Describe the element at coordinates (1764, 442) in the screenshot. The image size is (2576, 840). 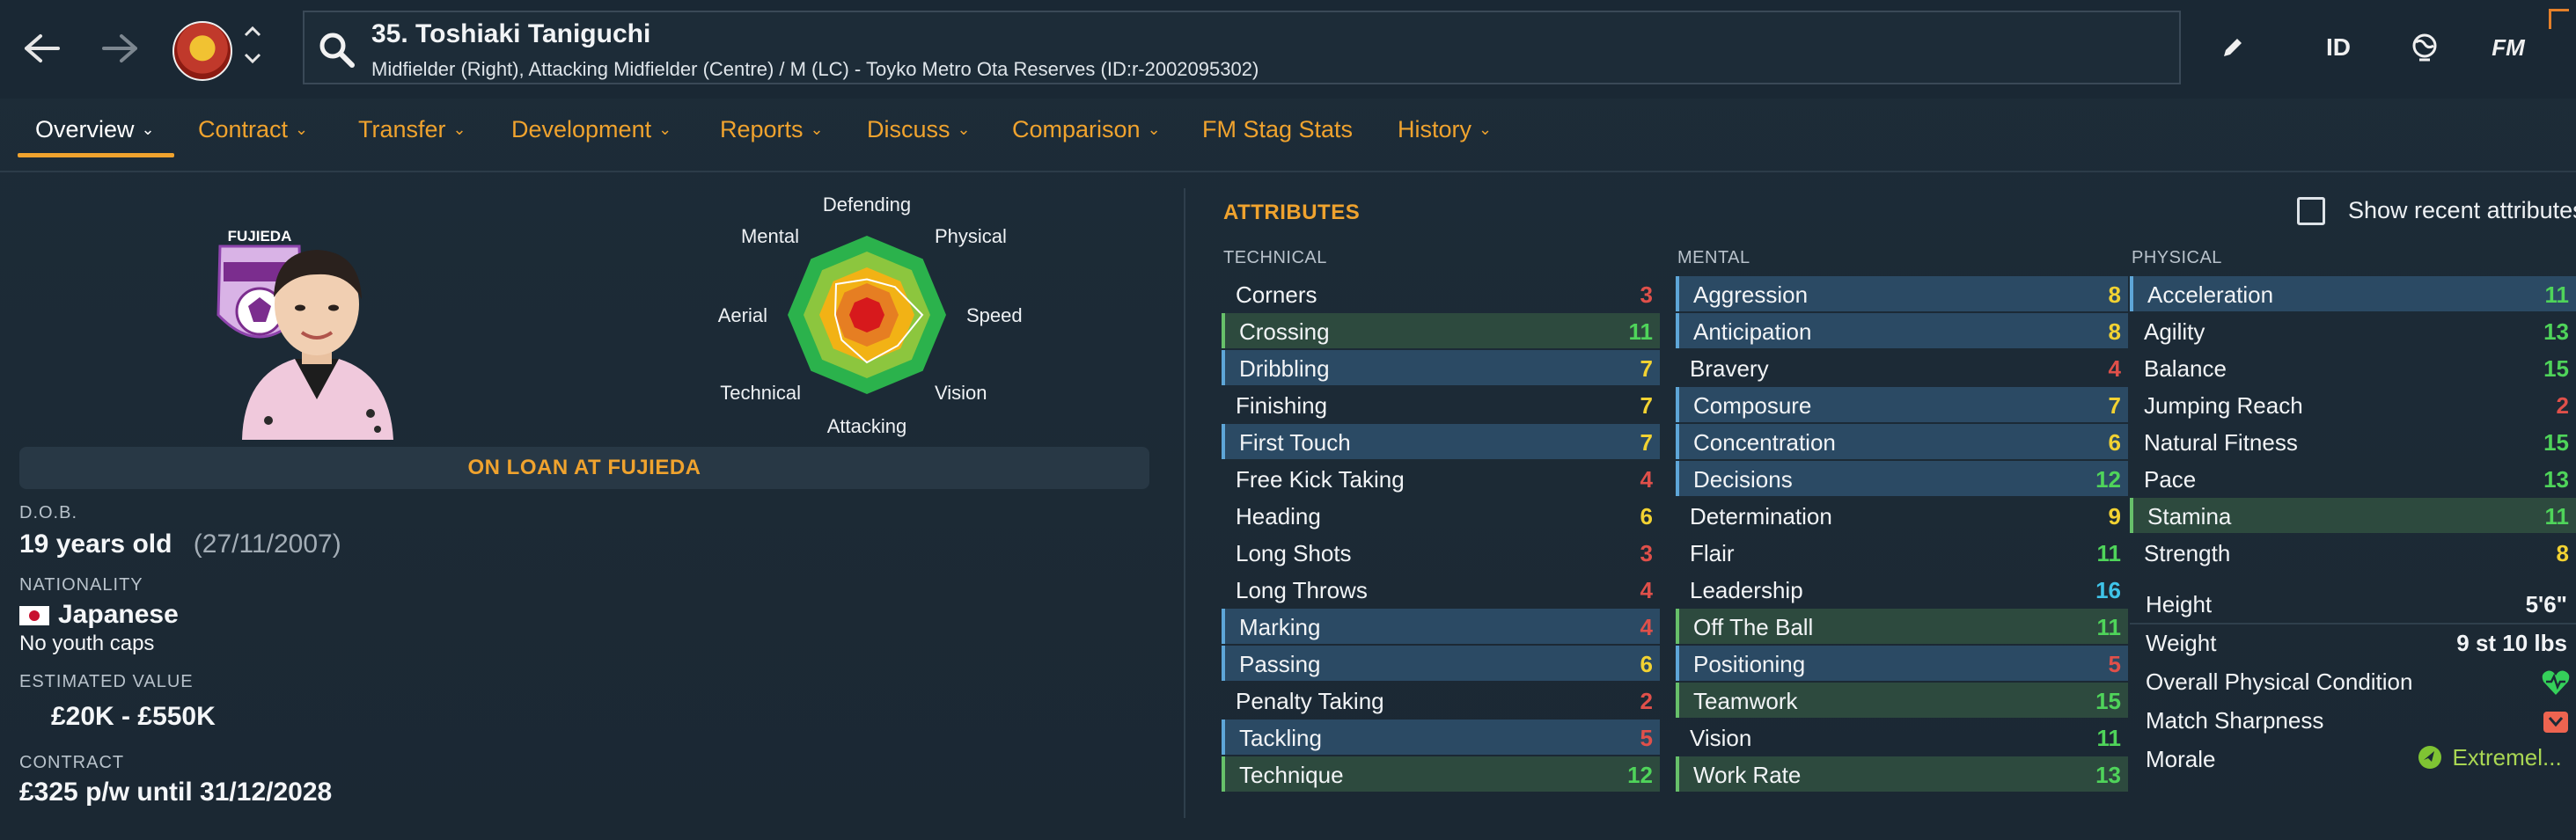
I see `attribute-name: Concentration` at that location.